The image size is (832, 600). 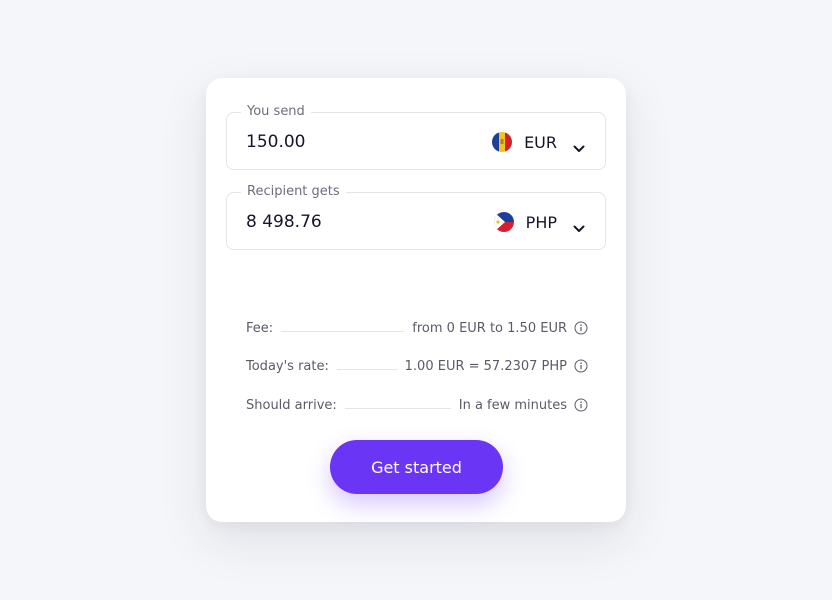 What do you see at coordinates (293, 192) in the screenshot?
I see `recipient-field-label: Recipient gets` at bounding box center [293, 192].